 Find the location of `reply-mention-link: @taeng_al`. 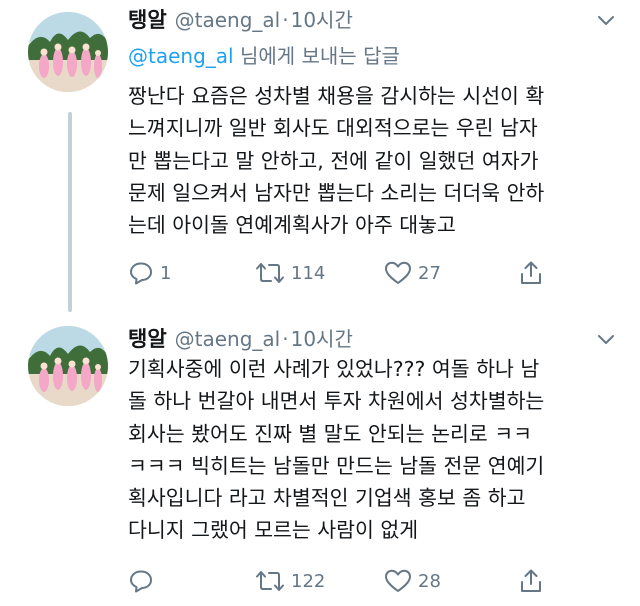

reply-mention-link: @taeng_al is located at coordinates (181, 56).